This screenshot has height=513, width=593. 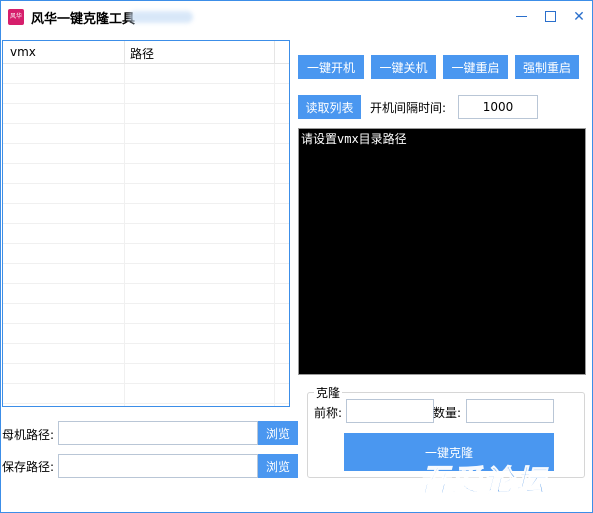 What do you see at coordinates (23, 52) in the screenshot?
I see `column-header-vmx: vmx` at bounding box center [23, 52].